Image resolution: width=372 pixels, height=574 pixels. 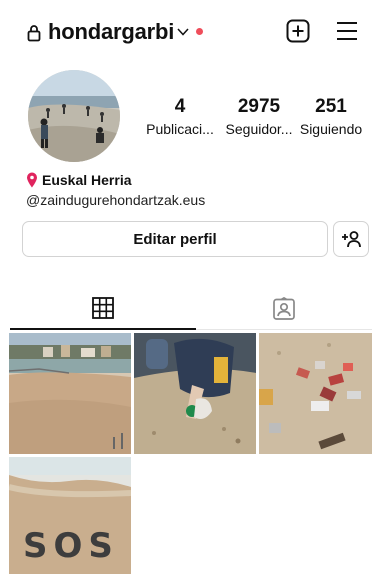 I want to click on grid-icon, so click(x=103, y=308).